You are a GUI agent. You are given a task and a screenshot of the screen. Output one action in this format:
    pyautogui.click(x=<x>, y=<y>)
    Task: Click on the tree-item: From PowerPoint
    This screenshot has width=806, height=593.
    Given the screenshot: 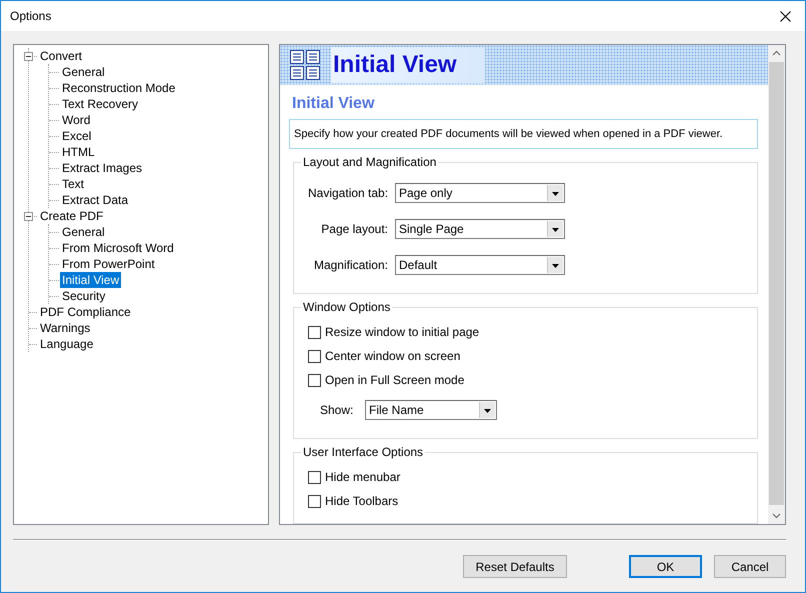 What is the action you would take?
    pyautogui.click(x=108, y=264)
    